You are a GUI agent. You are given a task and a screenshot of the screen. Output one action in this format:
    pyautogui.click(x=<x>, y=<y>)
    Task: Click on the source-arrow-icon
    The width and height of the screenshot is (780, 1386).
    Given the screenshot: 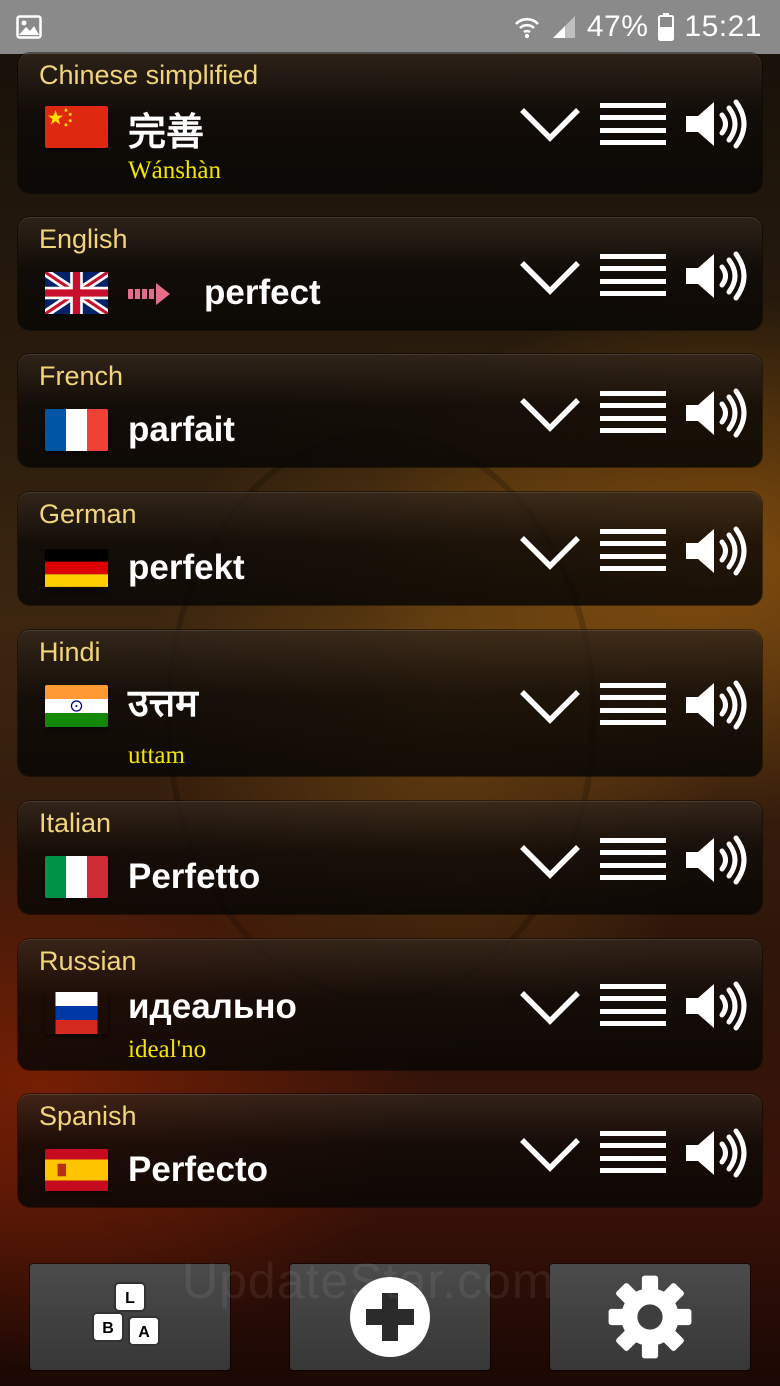 What is the action you would take?
    pyautogui.click(x=150, y=294)
    